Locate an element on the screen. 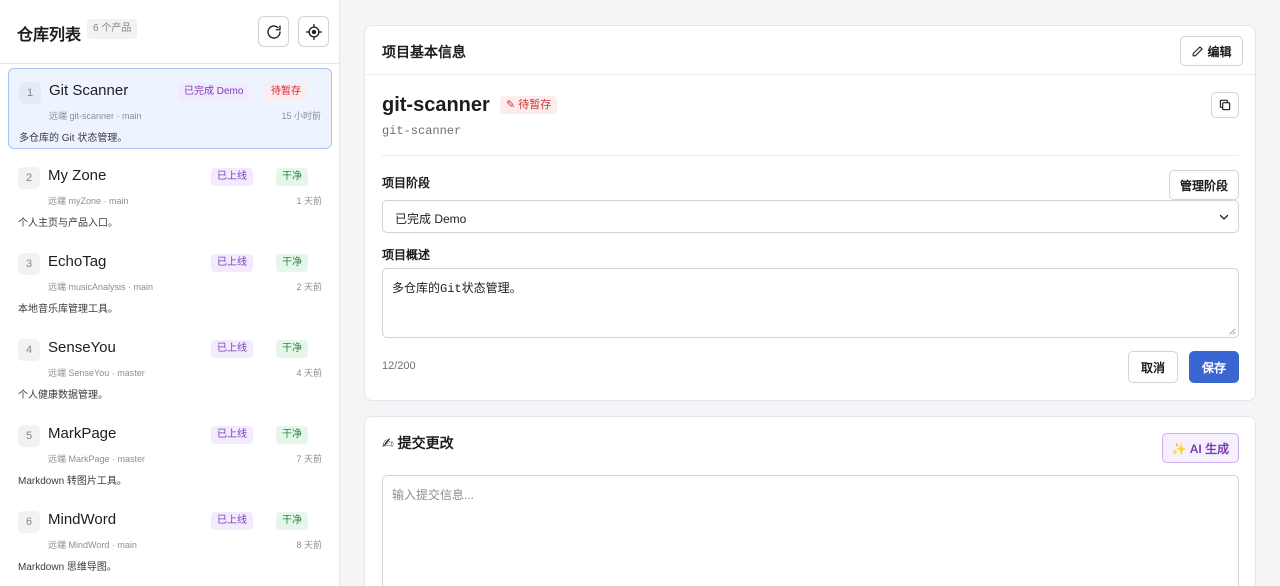 This screenshot has width=1280, height=586. edit-button: 编辑 is located at coordinates (1211, 51).